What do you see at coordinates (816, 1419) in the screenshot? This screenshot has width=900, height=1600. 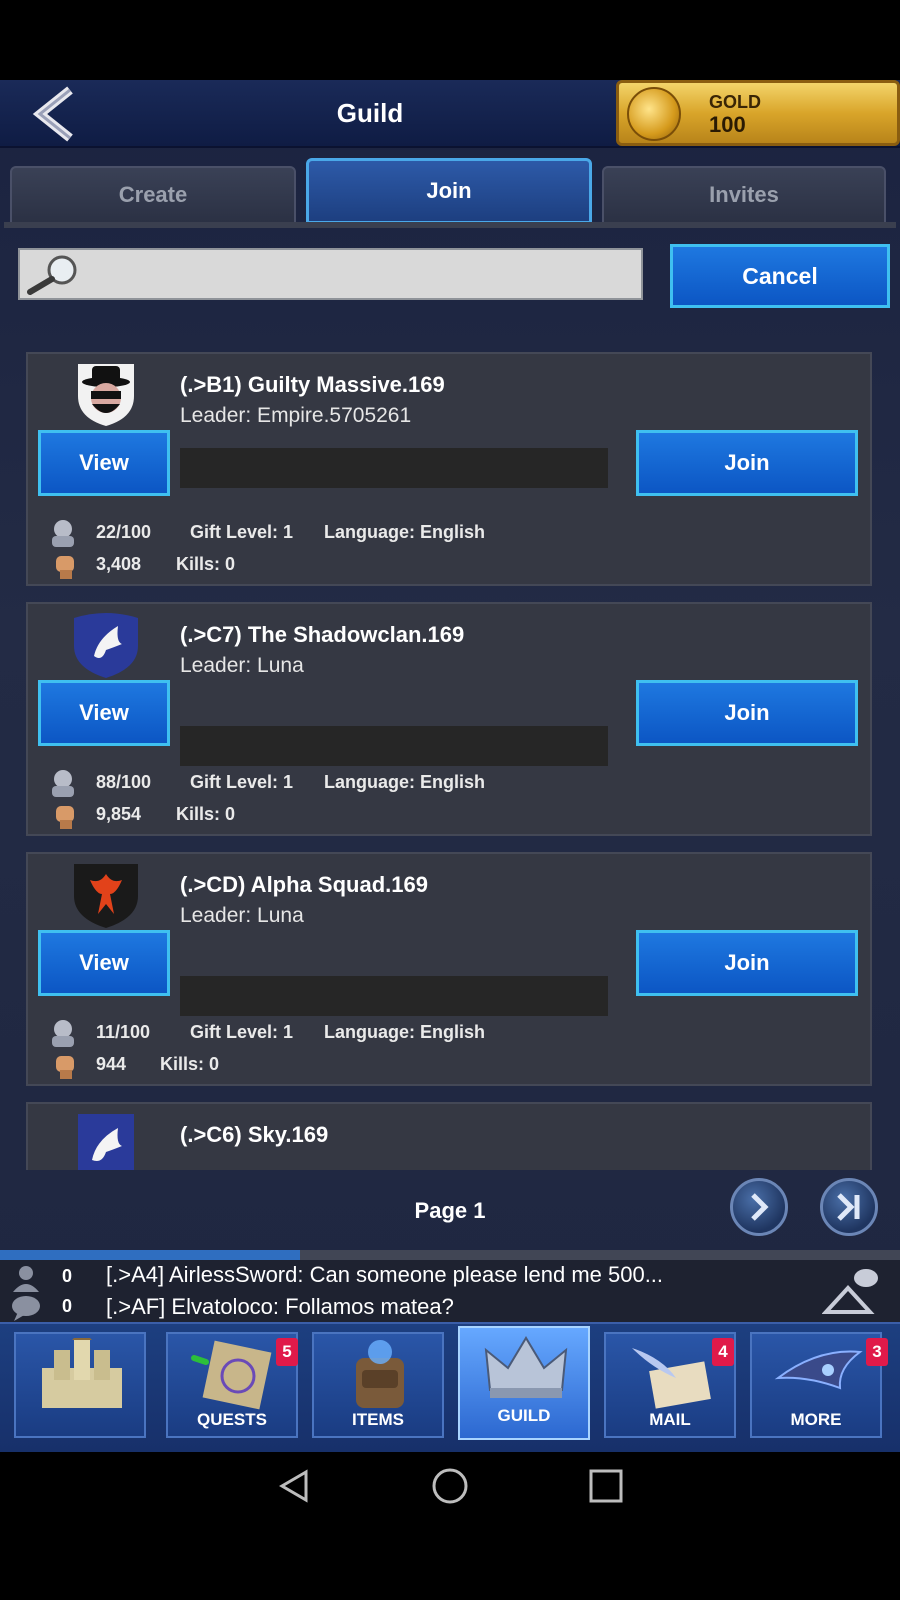 I see `nav-label: MORE` at bounding box center [816, 1419].